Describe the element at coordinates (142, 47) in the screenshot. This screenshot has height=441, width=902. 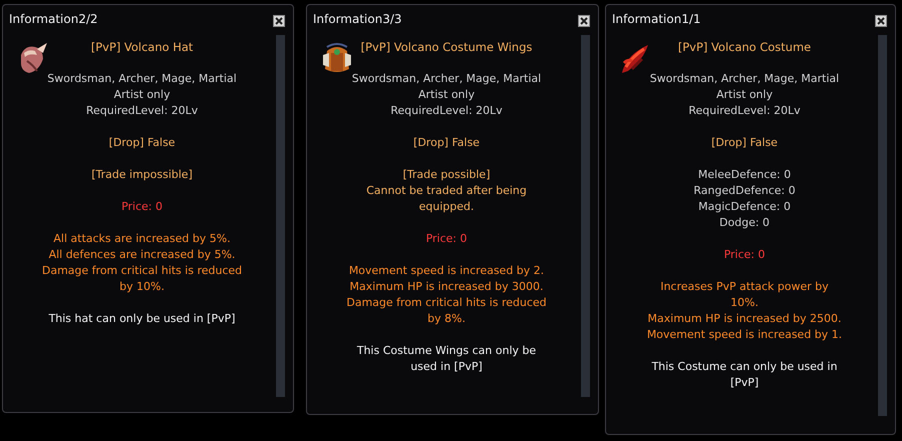
I see `item-name: [PvP] Volcano Hat` at that location.